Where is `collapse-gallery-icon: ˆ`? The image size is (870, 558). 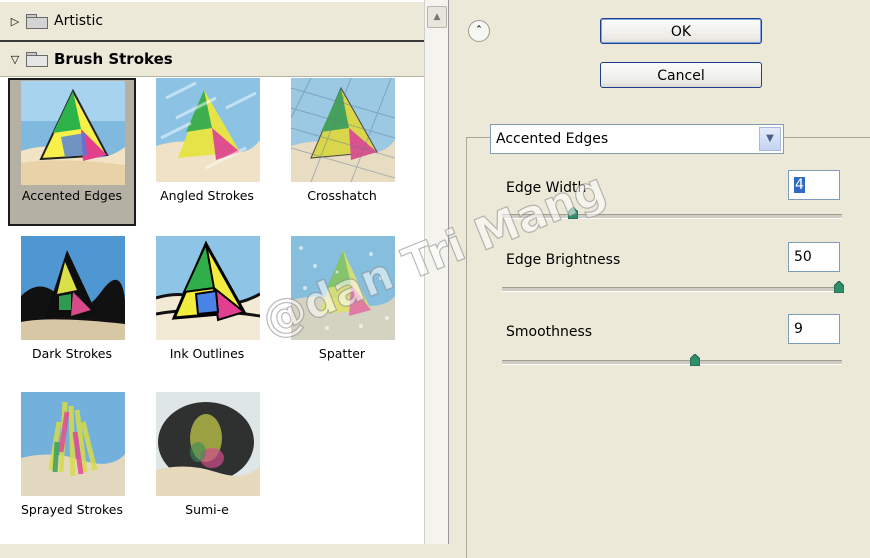 collapse-gallery-icon: ˆ is located at coordinates (479, 31).